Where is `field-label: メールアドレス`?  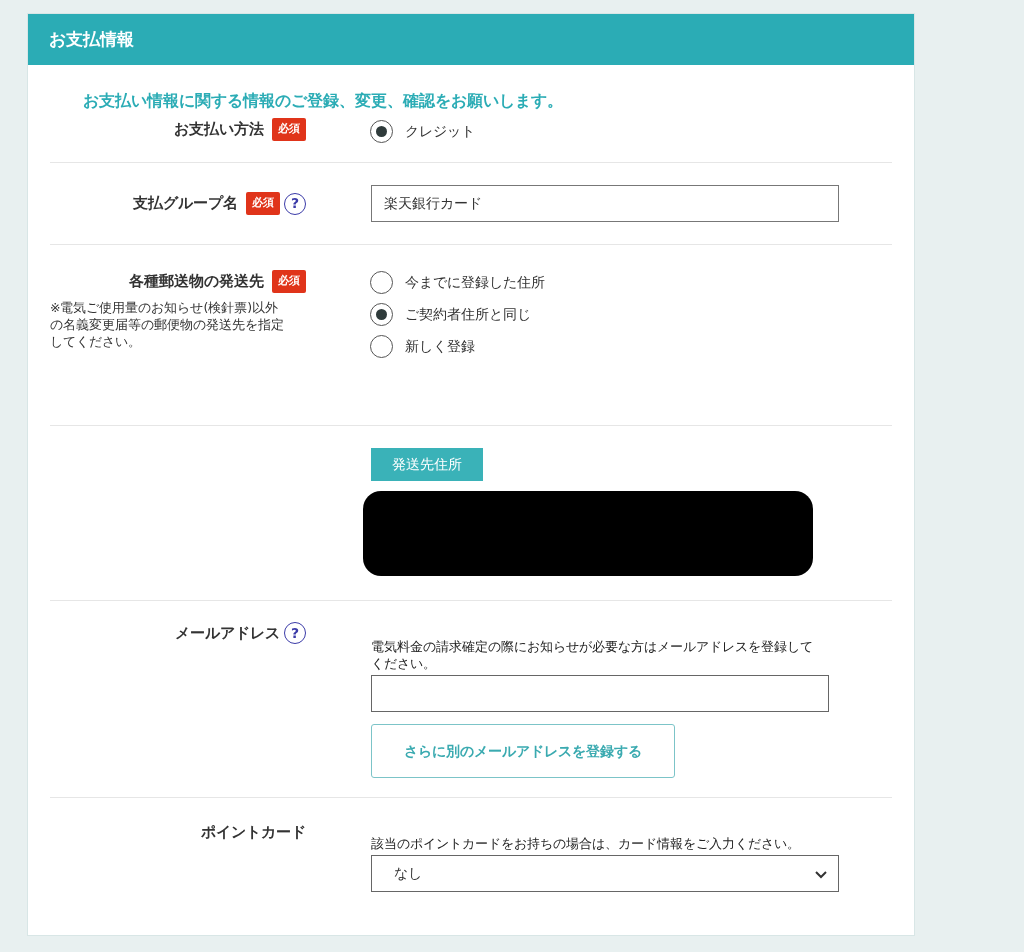 field-label: メールアドレス is located at coordinates (227, 633).